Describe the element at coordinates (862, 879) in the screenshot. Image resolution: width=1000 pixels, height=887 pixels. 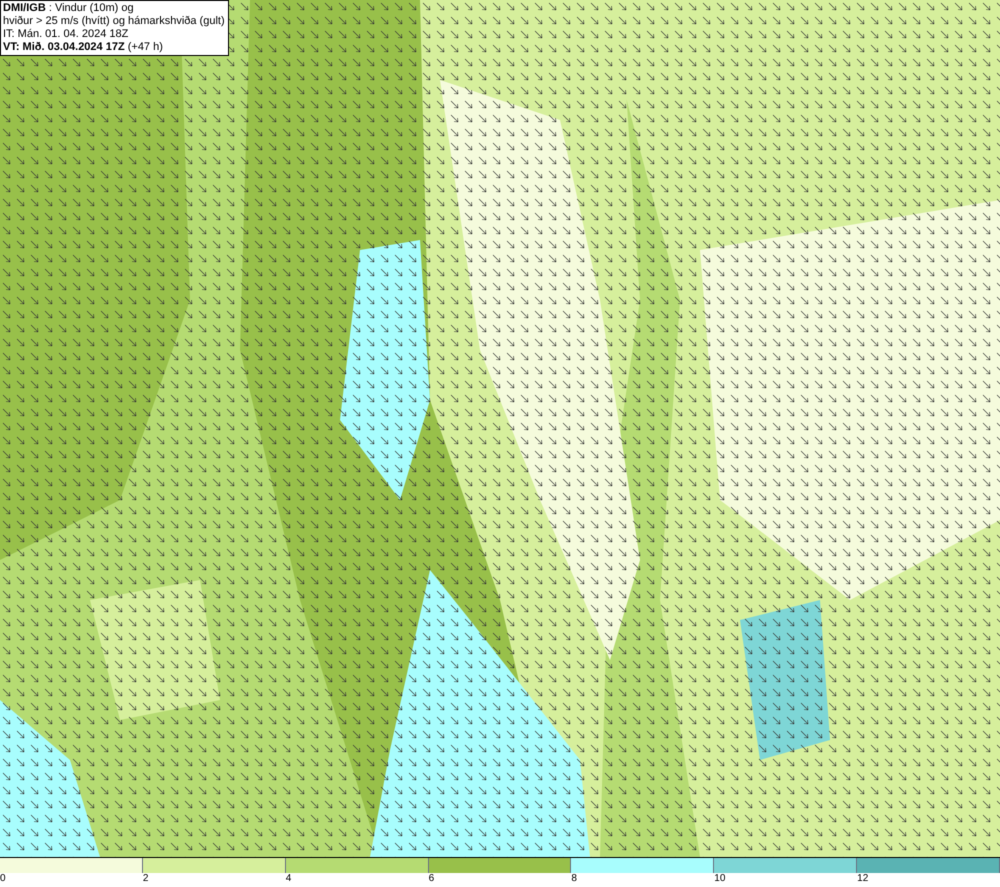
I see `scale-label: 12` at that location.